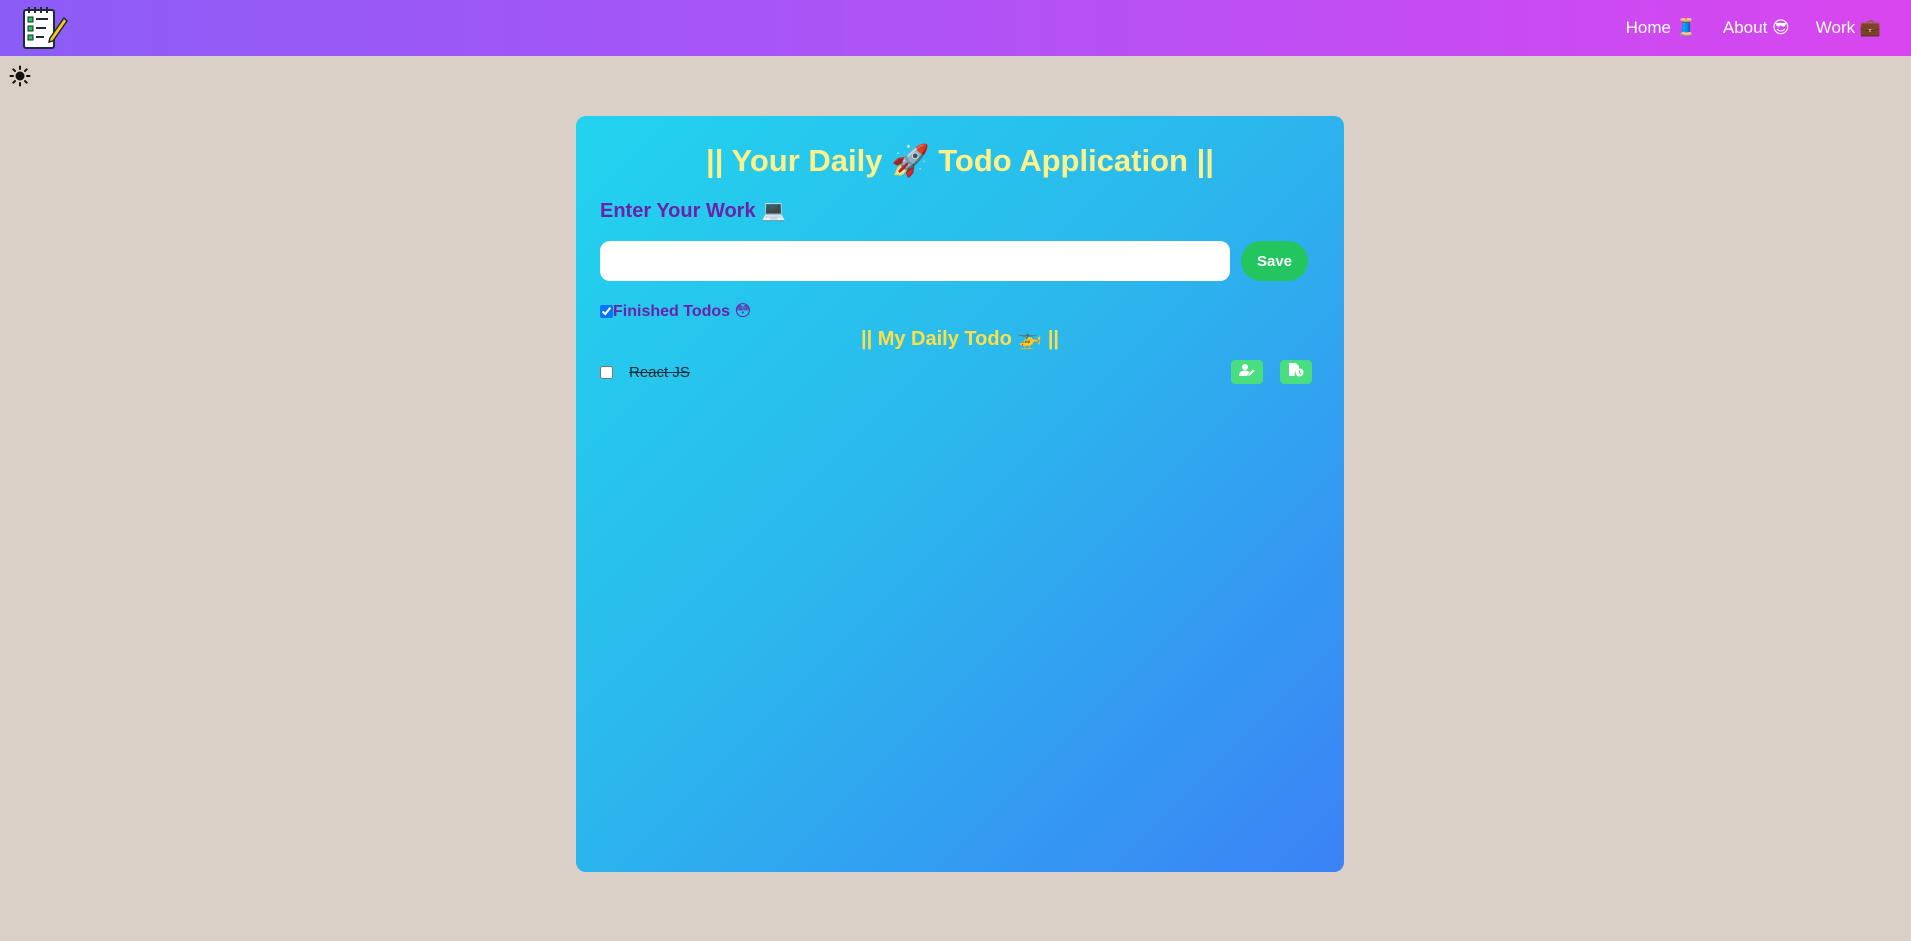 This screenshot has width=1911, height=941. I want to click on nav-link-work: Work 💼, so click(1848, 28).